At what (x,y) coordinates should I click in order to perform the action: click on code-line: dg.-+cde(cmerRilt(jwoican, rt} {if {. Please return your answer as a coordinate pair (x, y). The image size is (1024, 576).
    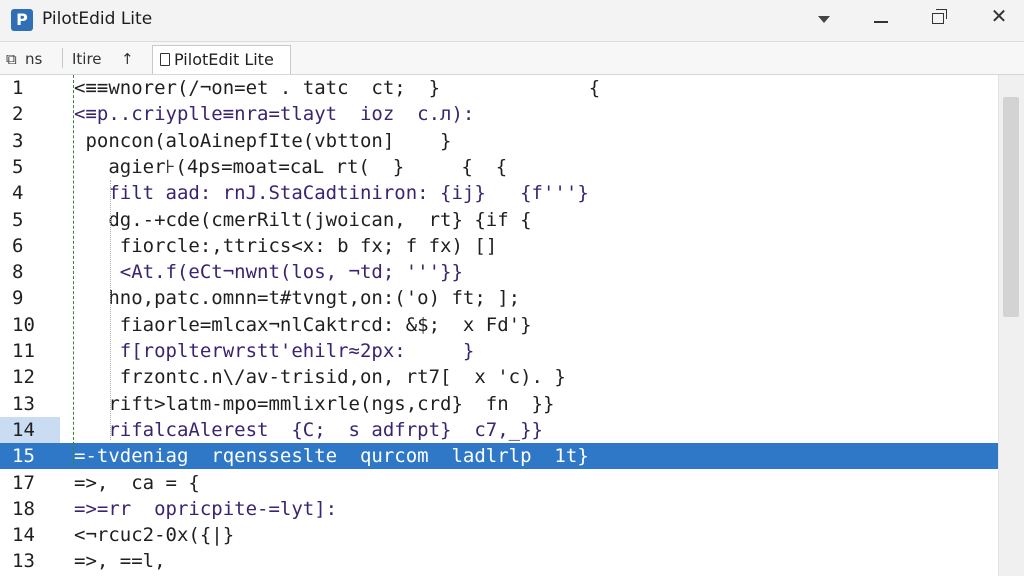
    Looking at the image, I should click on (529, 220).